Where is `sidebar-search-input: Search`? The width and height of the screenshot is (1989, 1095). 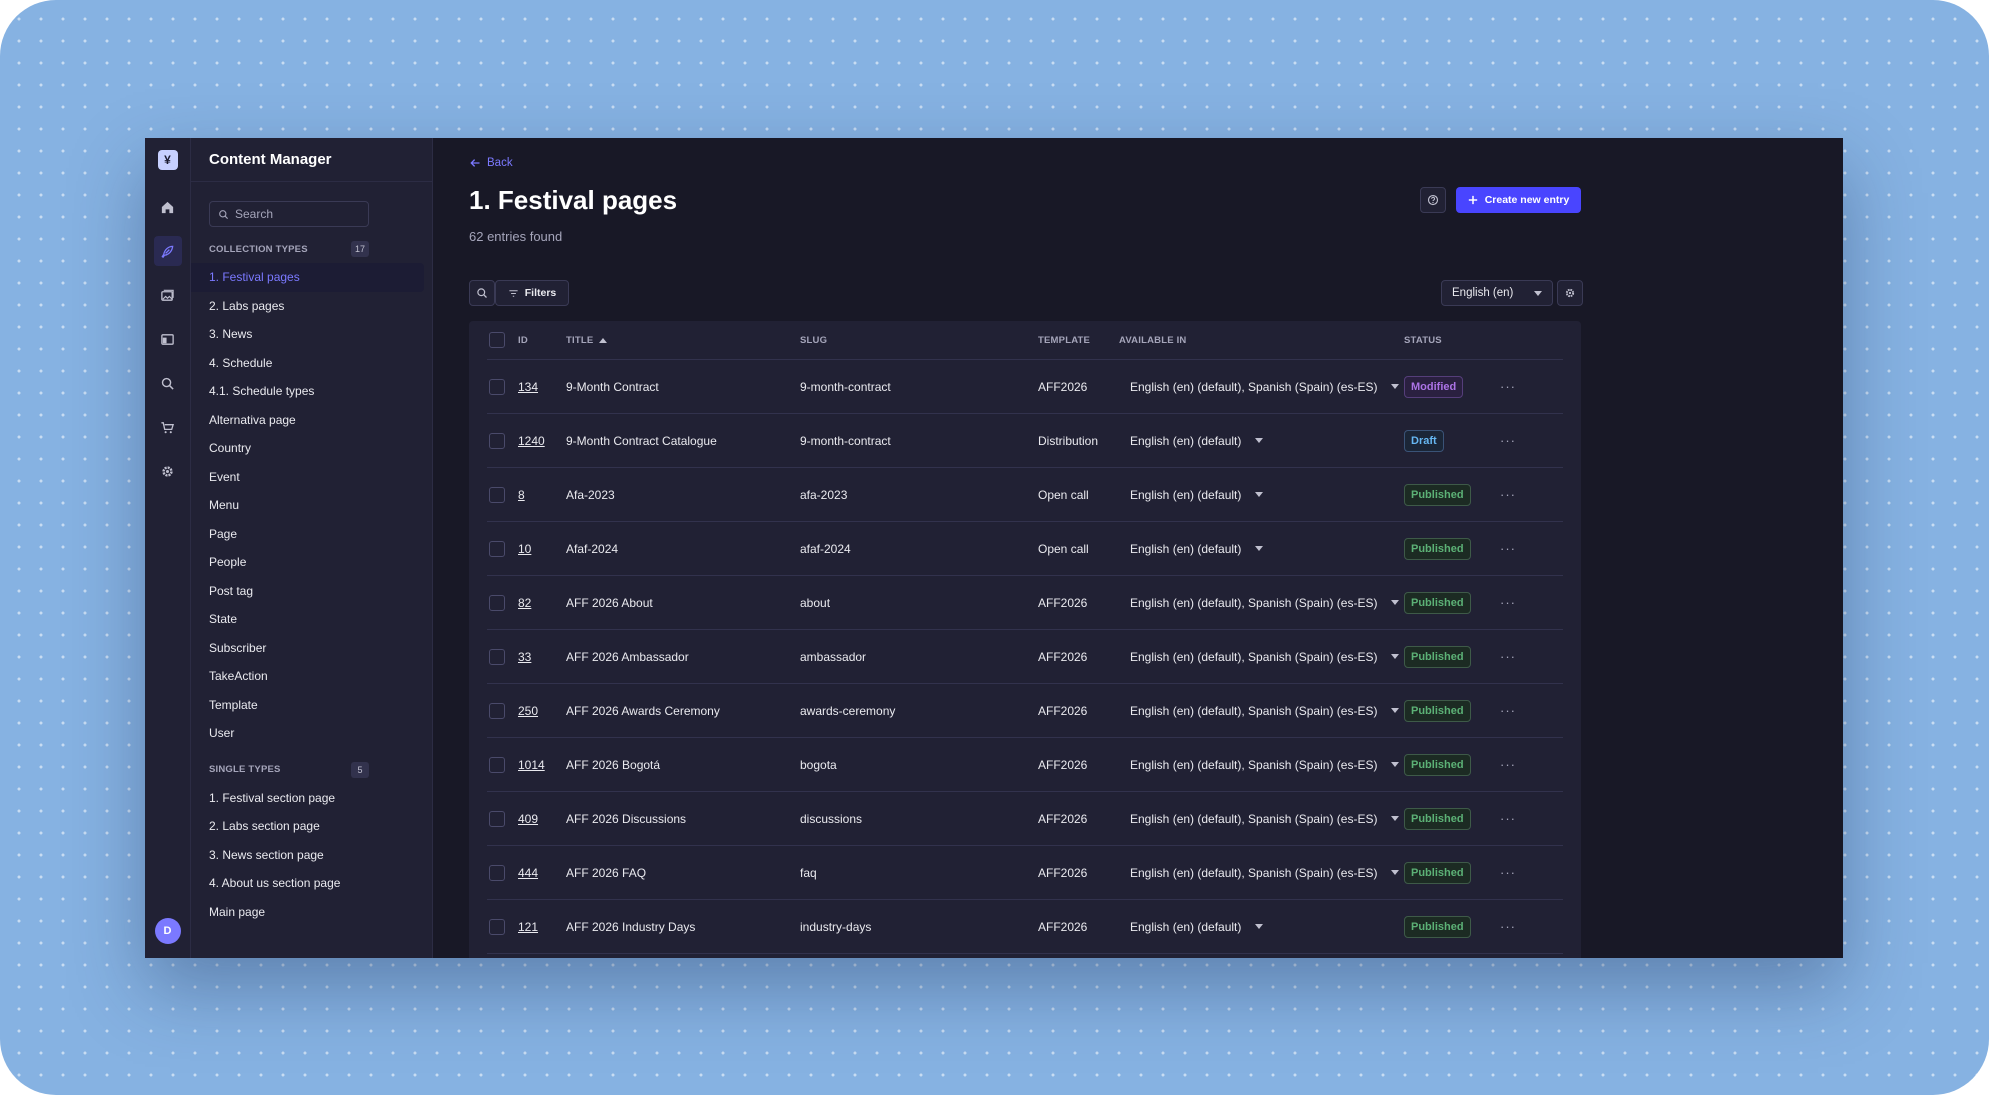 sidebar-search-input: Search is located at coordinates (289, 214).